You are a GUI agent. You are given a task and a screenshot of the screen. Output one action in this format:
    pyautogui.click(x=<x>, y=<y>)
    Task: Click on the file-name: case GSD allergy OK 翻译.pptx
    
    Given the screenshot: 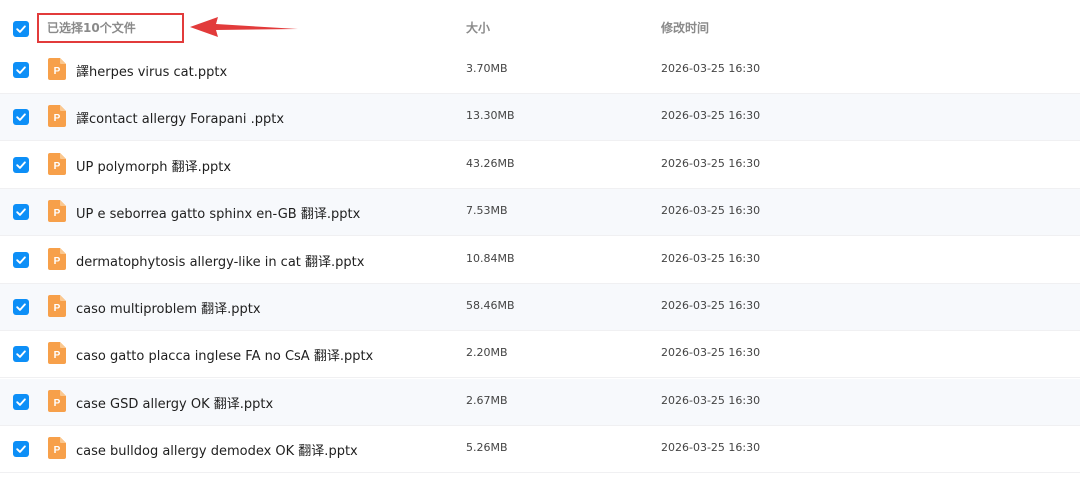 What is the action you would take?
    pyautogui.click(x=174, y=402)
    